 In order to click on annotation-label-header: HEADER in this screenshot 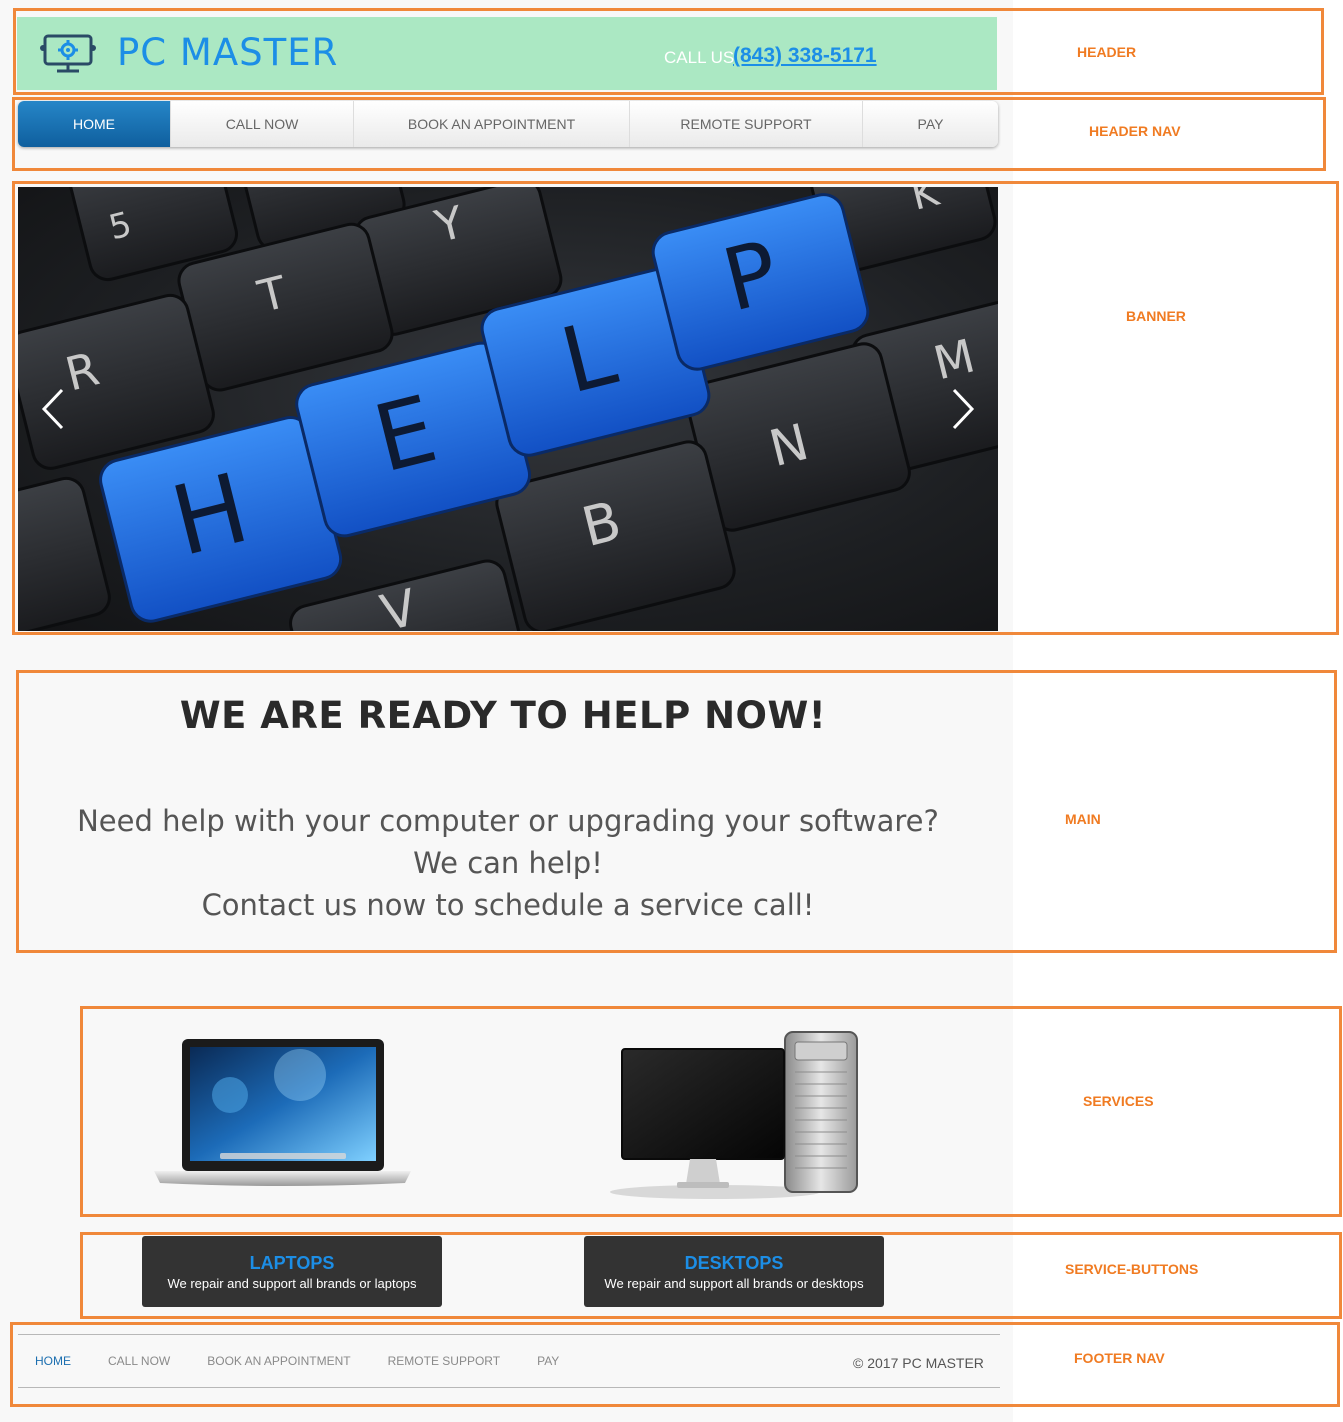, I will do `click(1107, 52)`.